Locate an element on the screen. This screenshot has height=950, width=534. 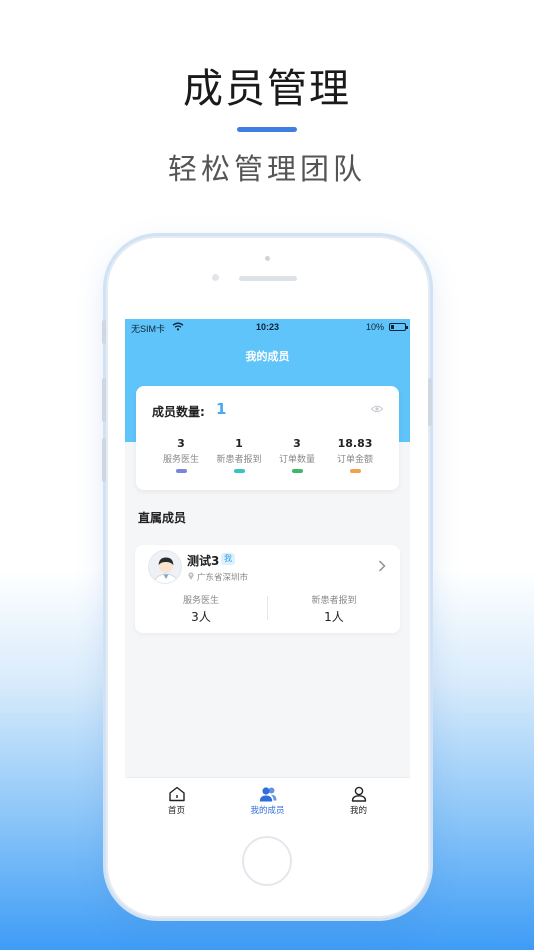
member-count-card: 成员数量: 1 3 服务医生 1 新患者报到 3 订单数量 18.83 订单金额 is located at coordinates (267, 438).